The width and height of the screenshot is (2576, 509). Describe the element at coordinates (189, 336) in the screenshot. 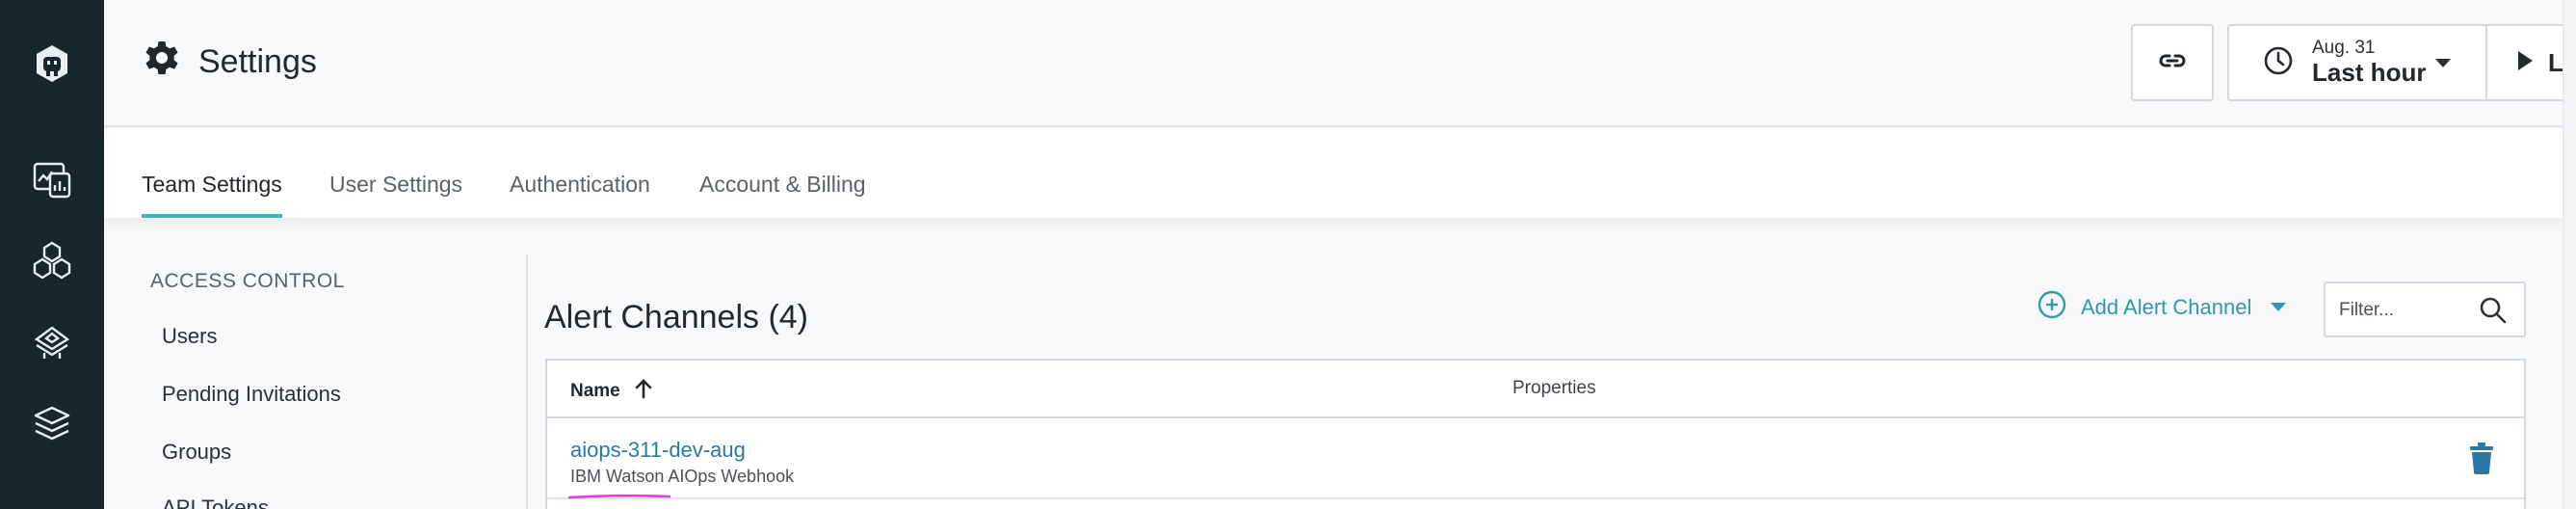

I see `nav-item-users: Users` at that location.